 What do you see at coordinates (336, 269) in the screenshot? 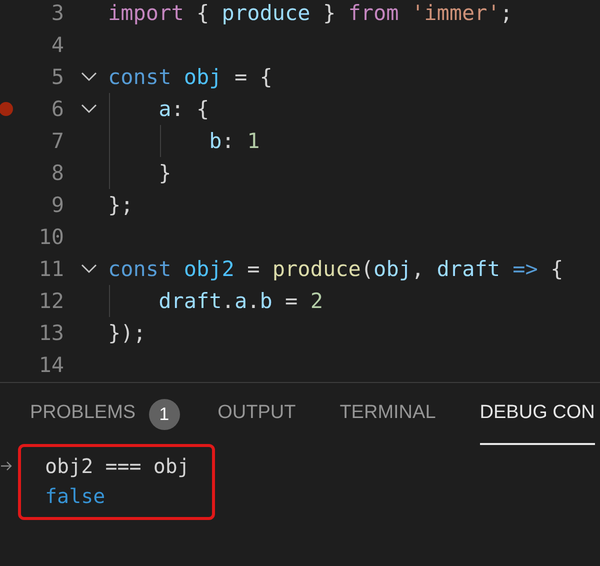
I see `code-line: const obj2 = produce(obj, draft => {` at bounding box center [336, 269].